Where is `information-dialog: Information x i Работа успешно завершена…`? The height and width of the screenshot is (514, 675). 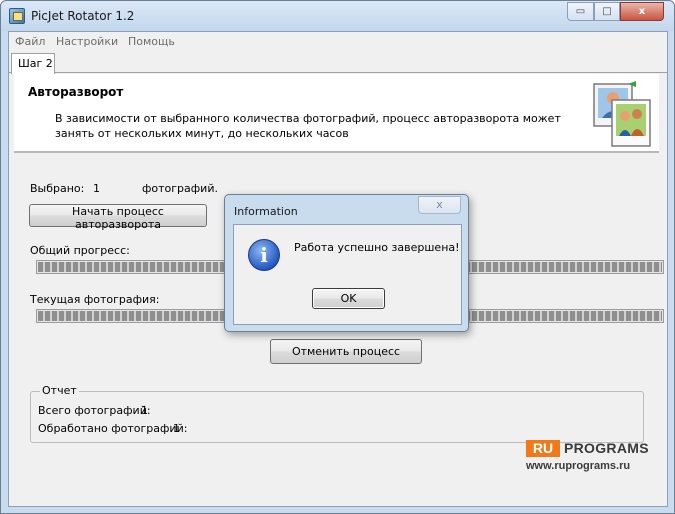 information-dialog: Information x i Работа успешно завершена… is located at coordinates (346, 263).